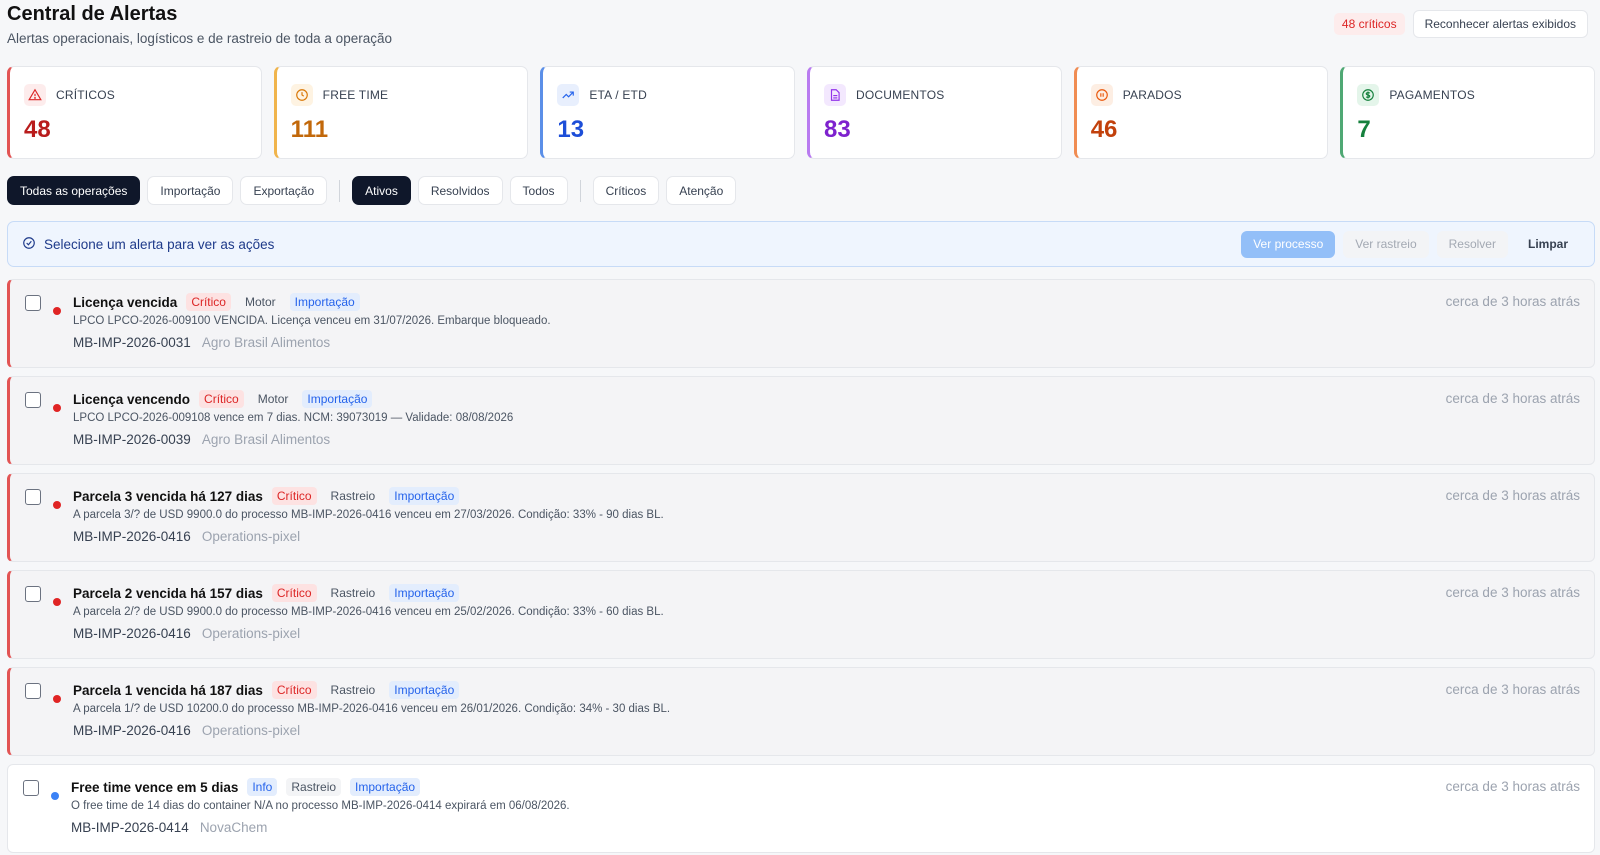 This screenshot has height=855, width=1600. What do you see at coordinates (538, 190) in the screenshot?
I see `filter-todos: Todos` at bounding box center [538, 190].